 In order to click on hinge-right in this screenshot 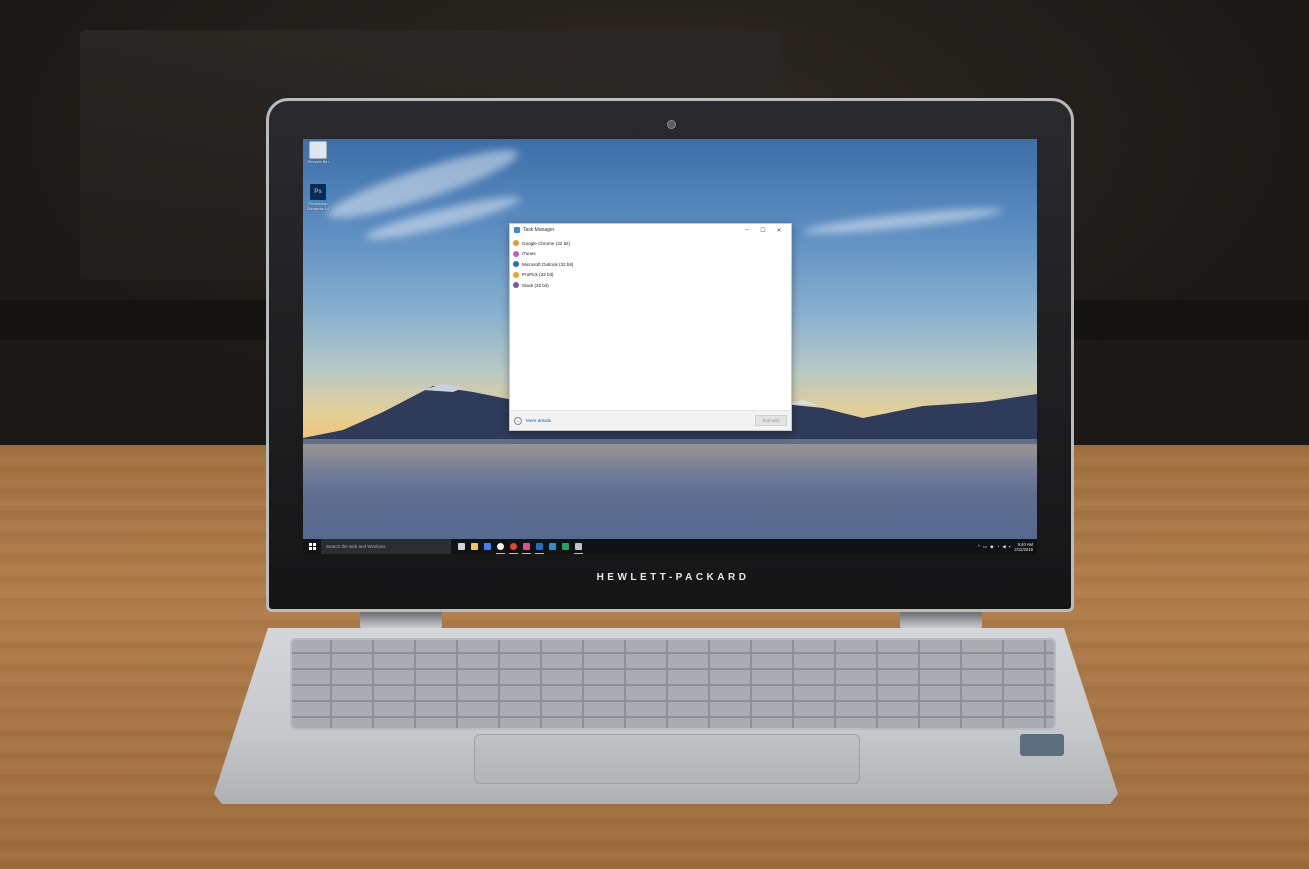, I will do `click(941, 620)`.